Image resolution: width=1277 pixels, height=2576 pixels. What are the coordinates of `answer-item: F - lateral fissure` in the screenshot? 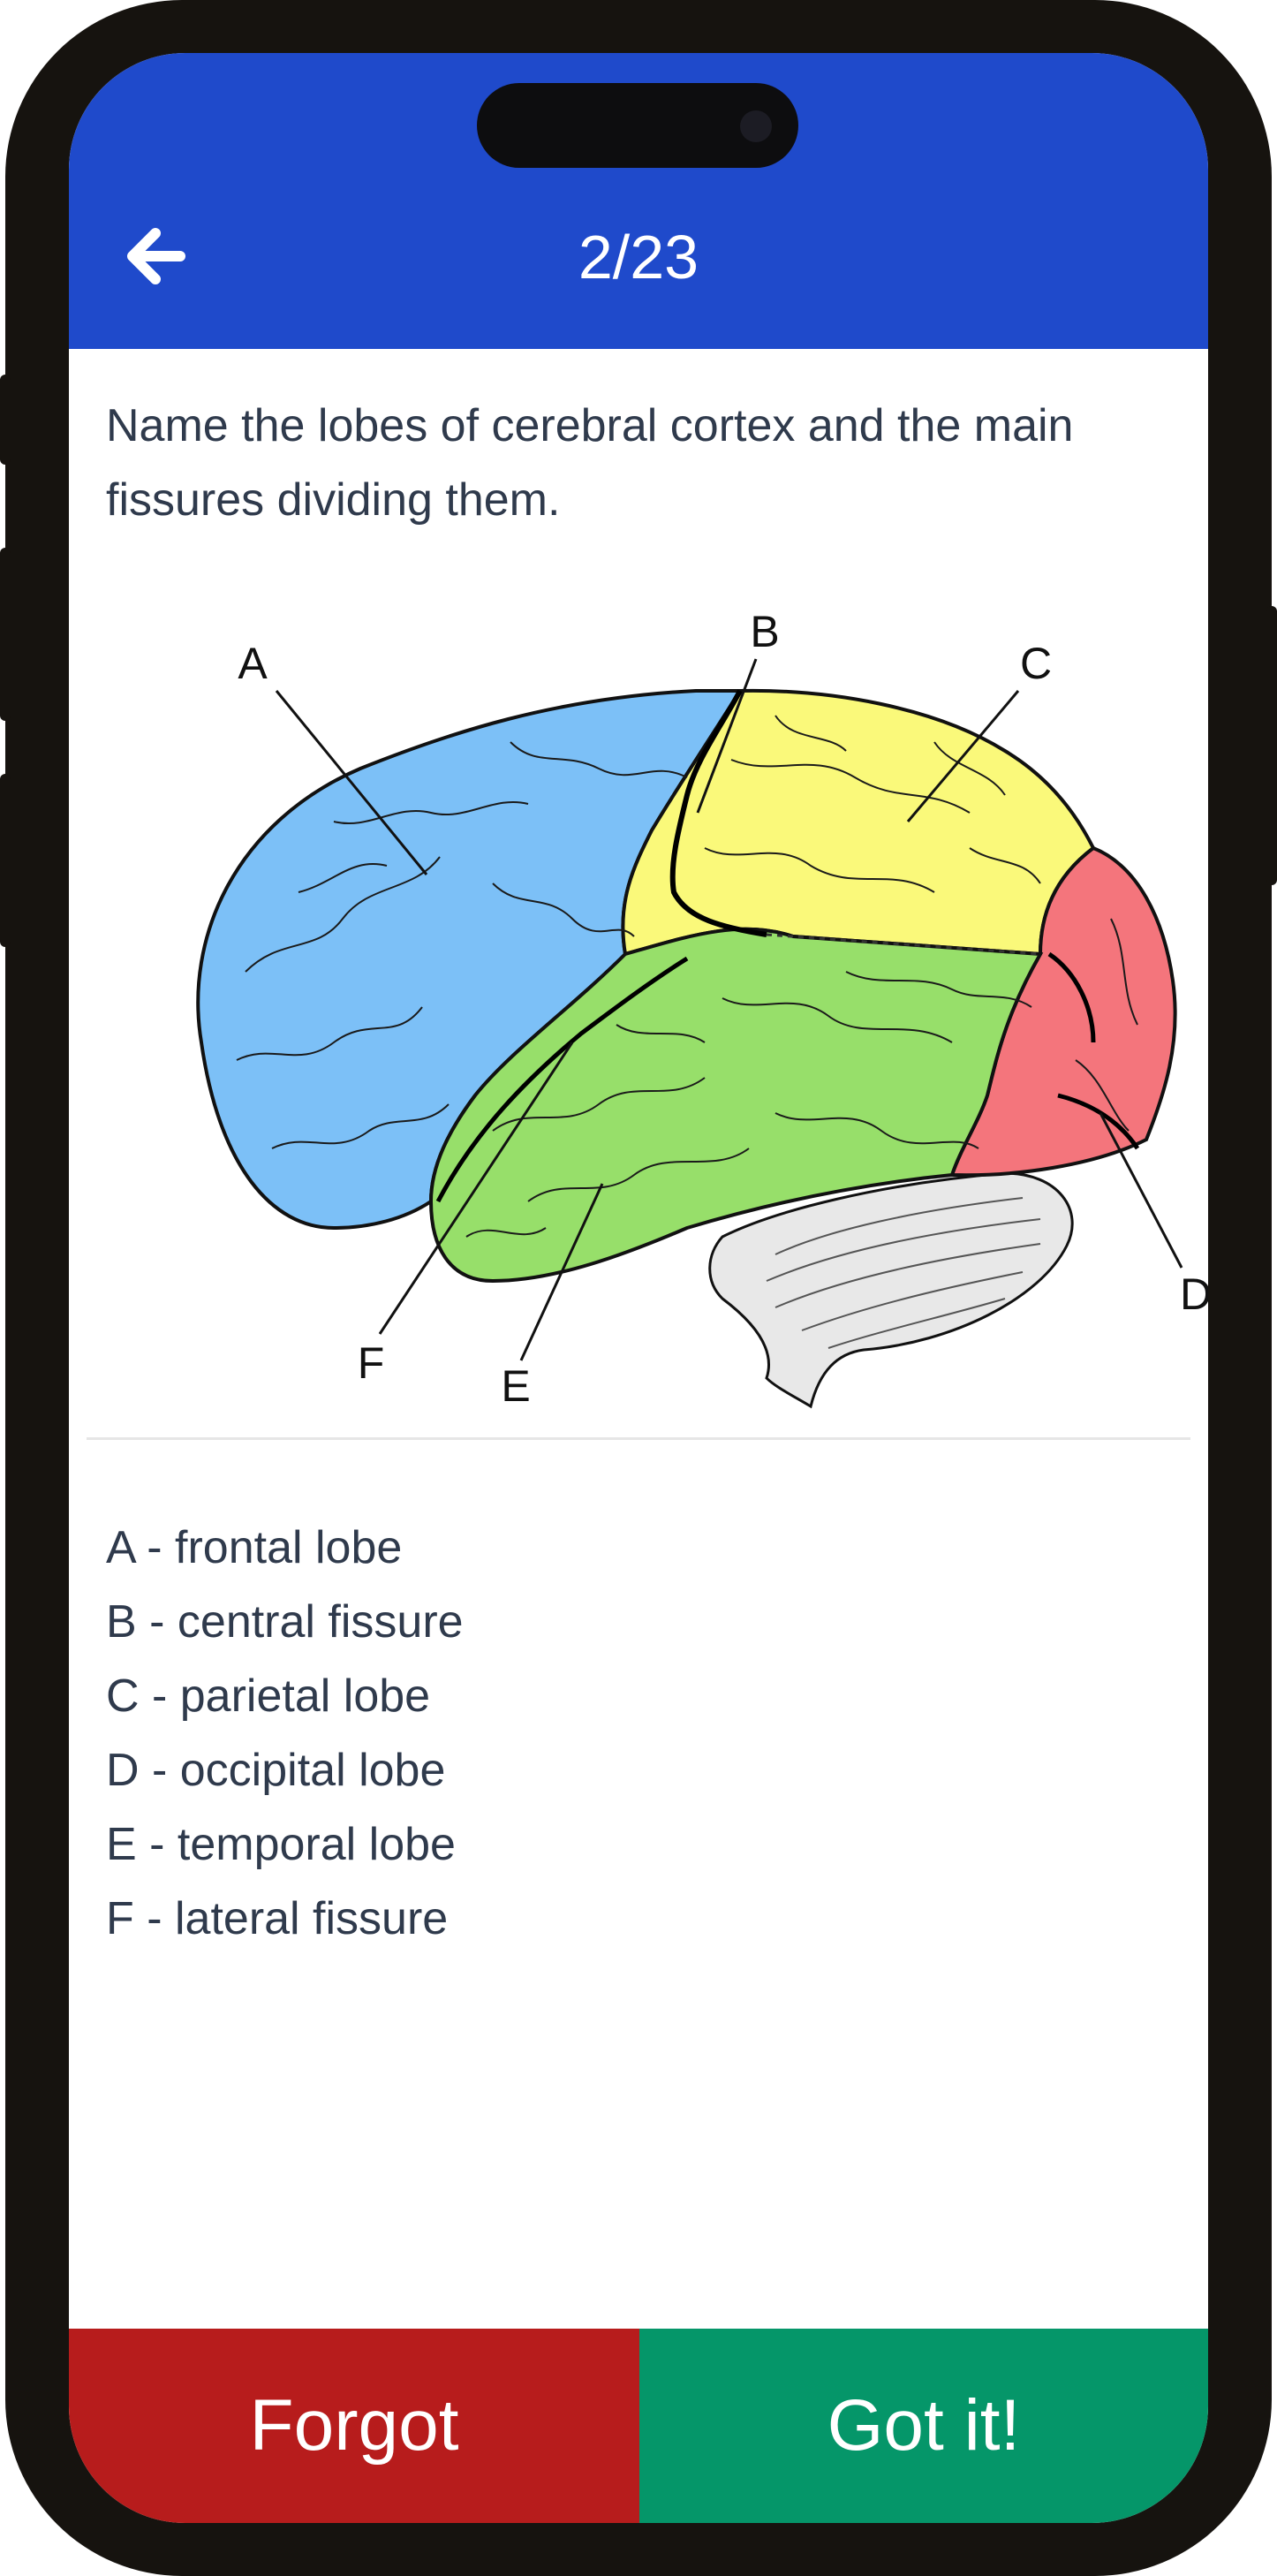 It's located at (277, 1918).